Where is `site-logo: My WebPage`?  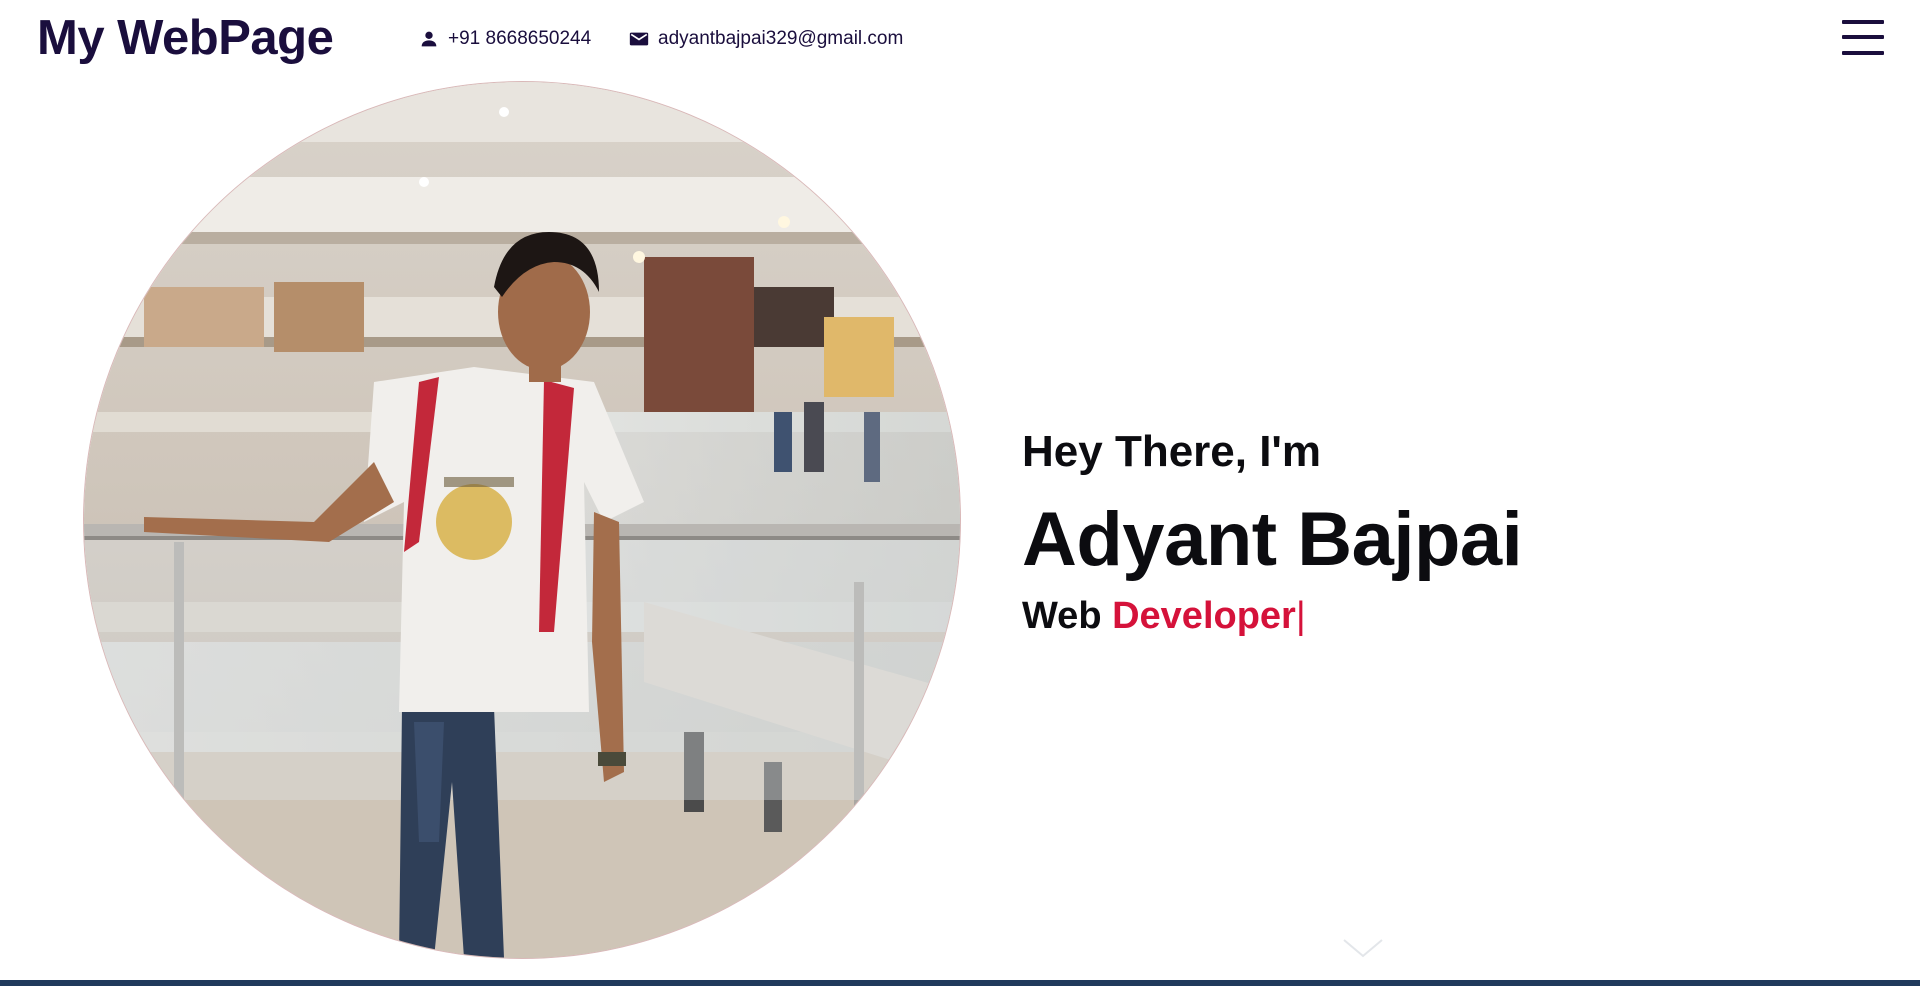 site-logo: My WebPage is located at coordinates (185, 38).